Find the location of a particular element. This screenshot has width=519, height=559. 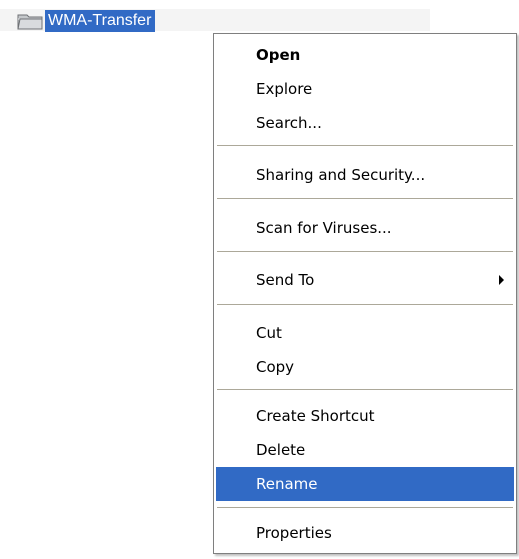

menu-item-delete: Delete is located at coordinates (365, 450).